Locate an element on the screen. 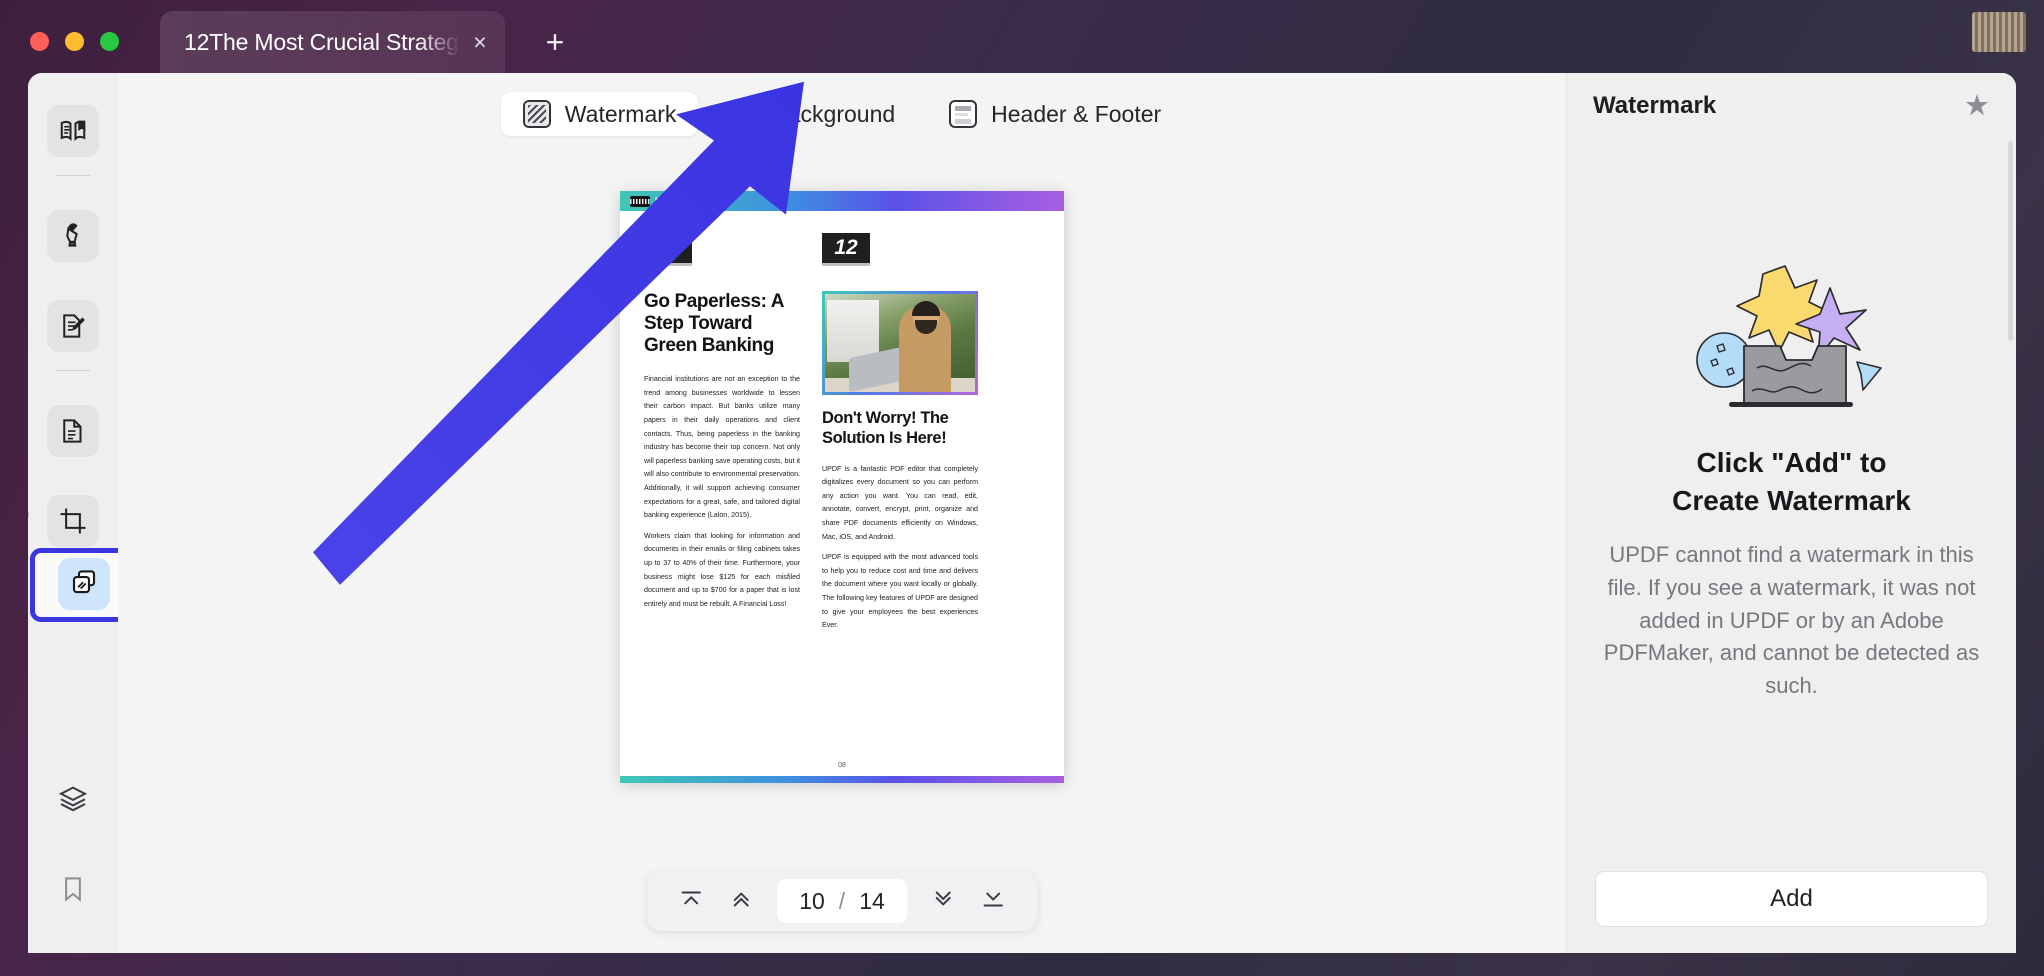  last-page-button is located at coordinates (993, 901).